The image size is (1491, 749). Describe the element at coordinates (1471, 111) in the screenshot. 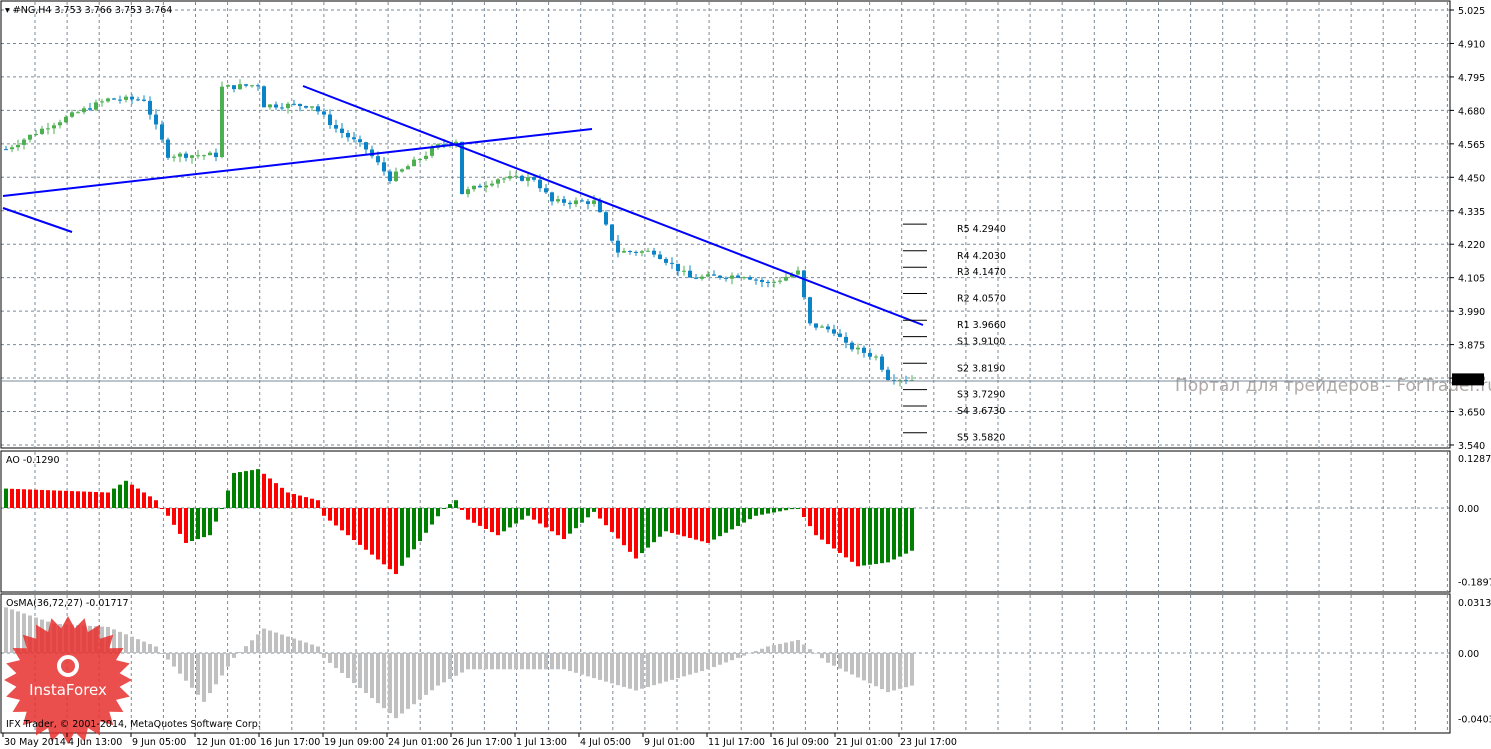

I see `y-tick-label: 4.680` at that location.